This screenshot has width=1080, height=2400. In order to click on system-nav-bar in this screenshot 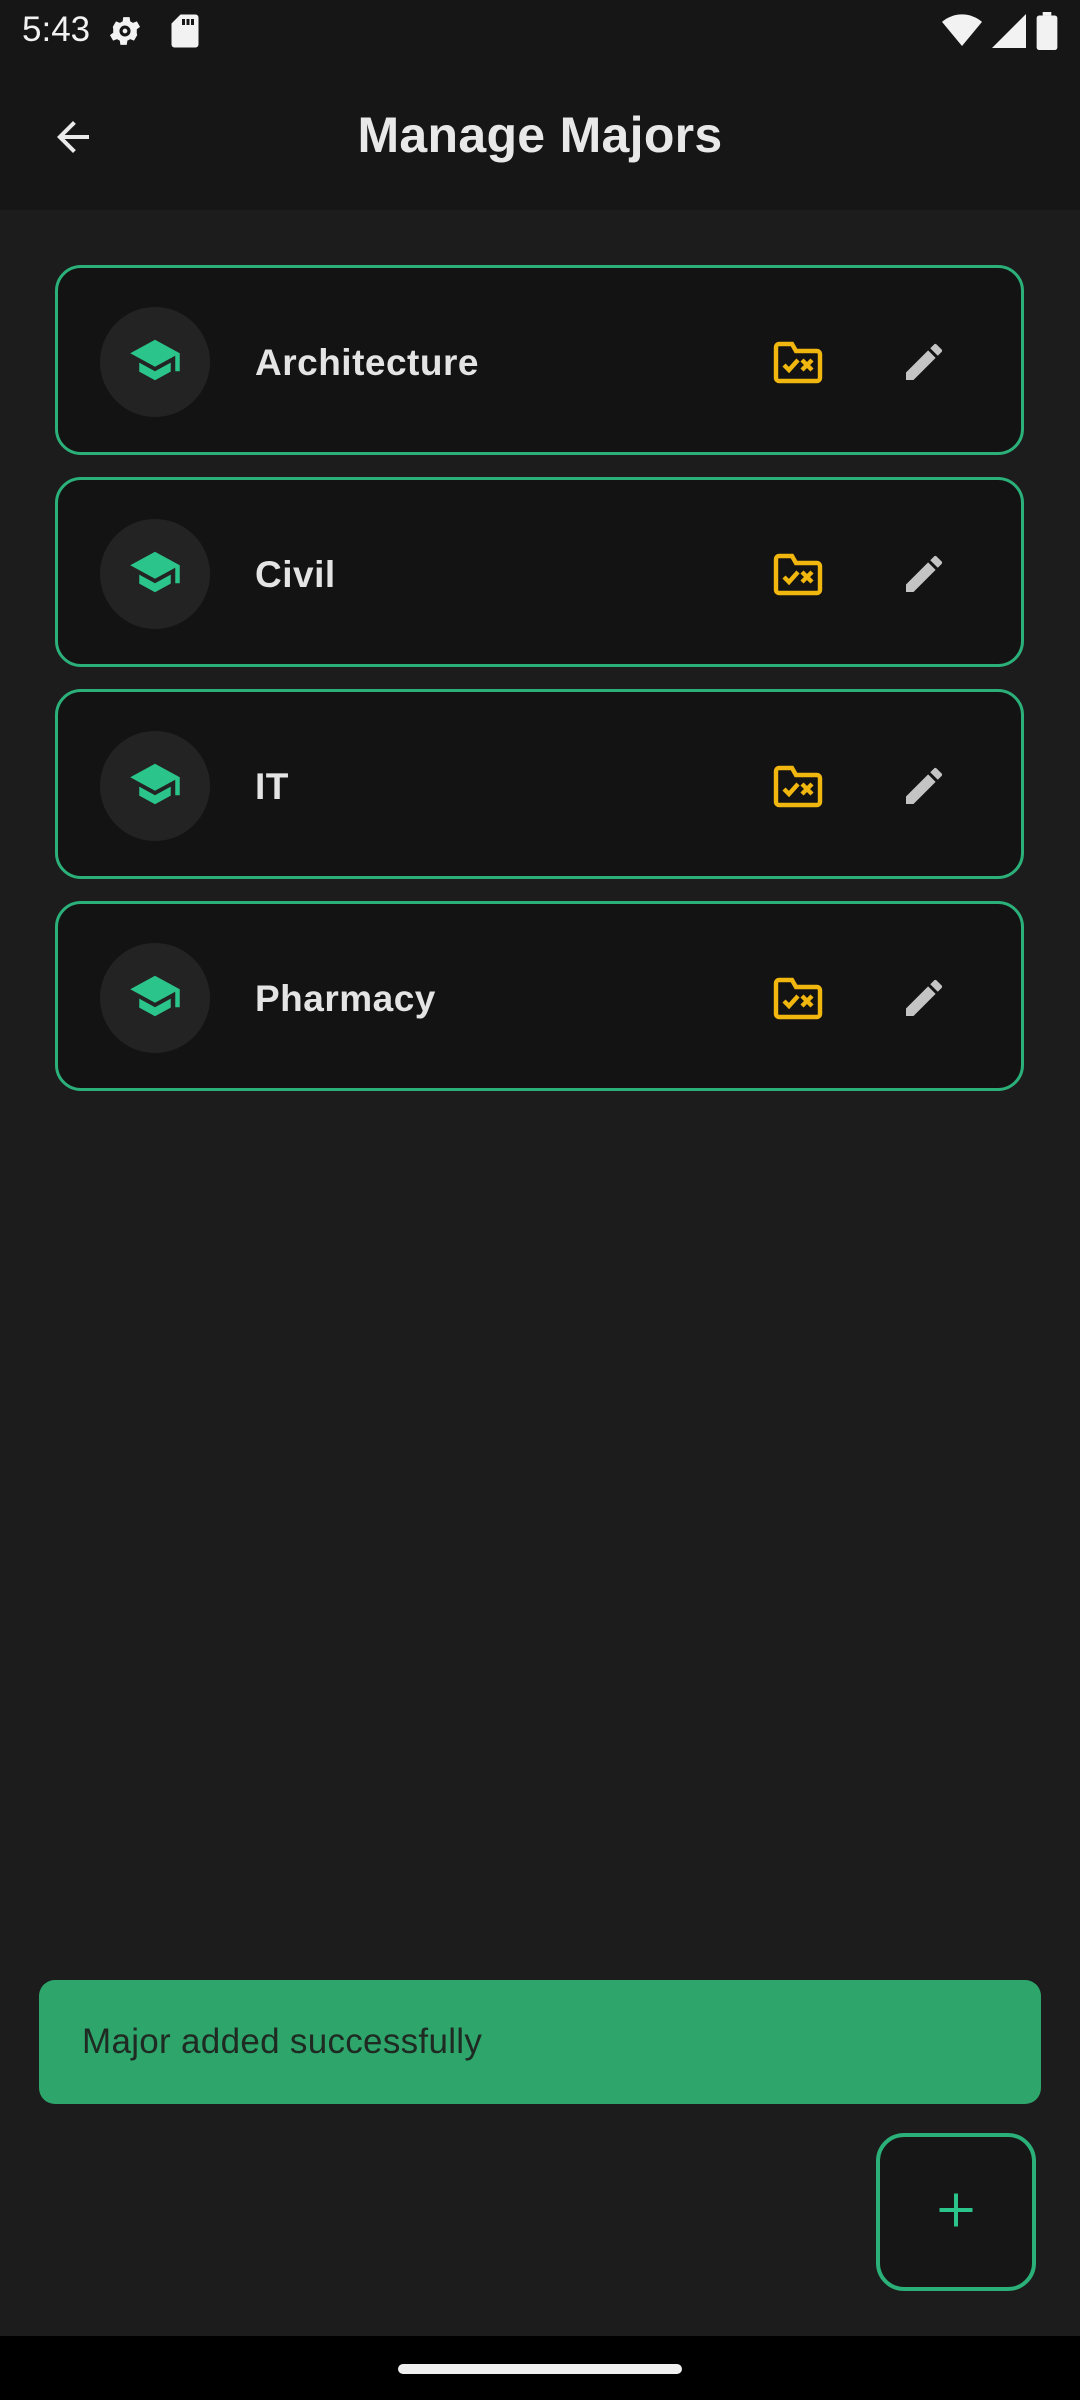, I will do `click(540, 2368)`.